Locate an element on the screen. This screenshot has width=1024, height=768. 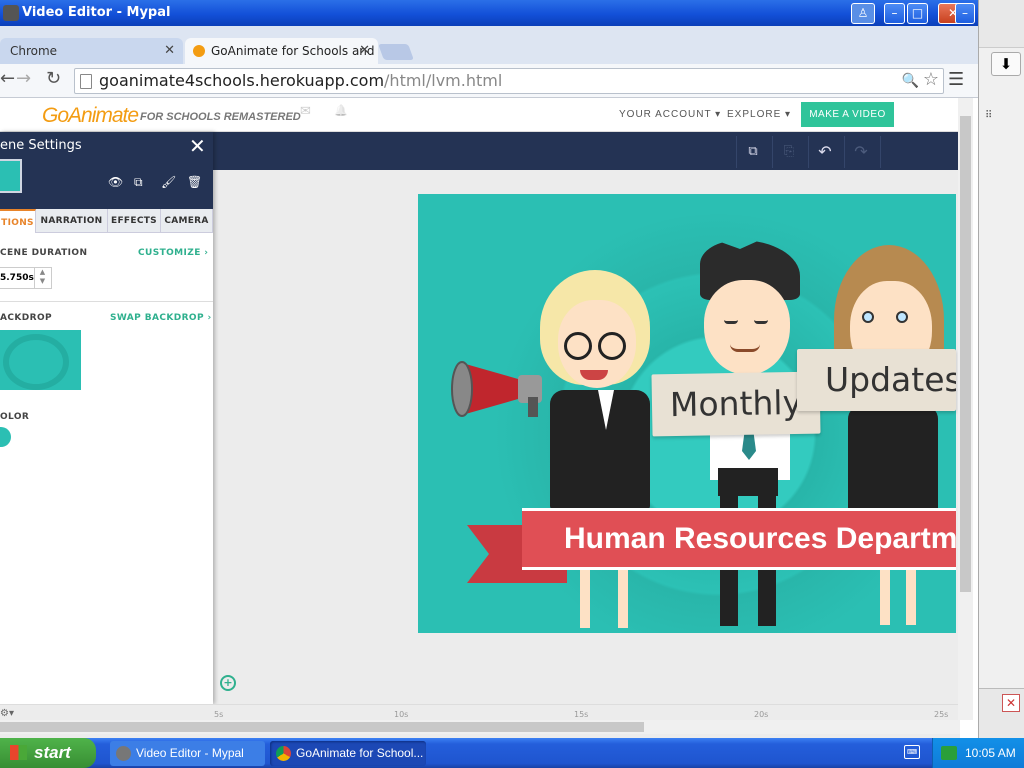
zoom-icon: 🔍 is located at coordinates (910, 81).